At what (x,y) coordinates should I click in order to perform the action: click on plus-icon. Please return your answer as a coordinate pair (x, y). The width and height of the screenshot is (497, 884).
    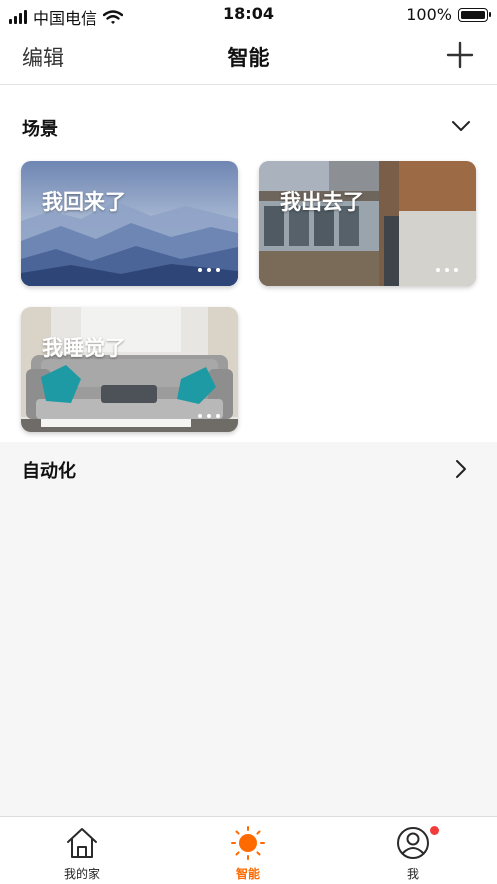
    Looking at the image, I should click on (460, 55).